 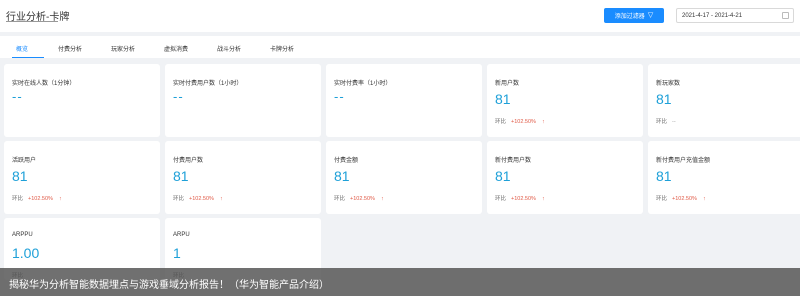 What do you see at coordinates (724, 177) in the screenshot?
I see `metric-card: 新付费用户充值金额 81 环比 +102.50% ↑` at bounding box center [724, 177].